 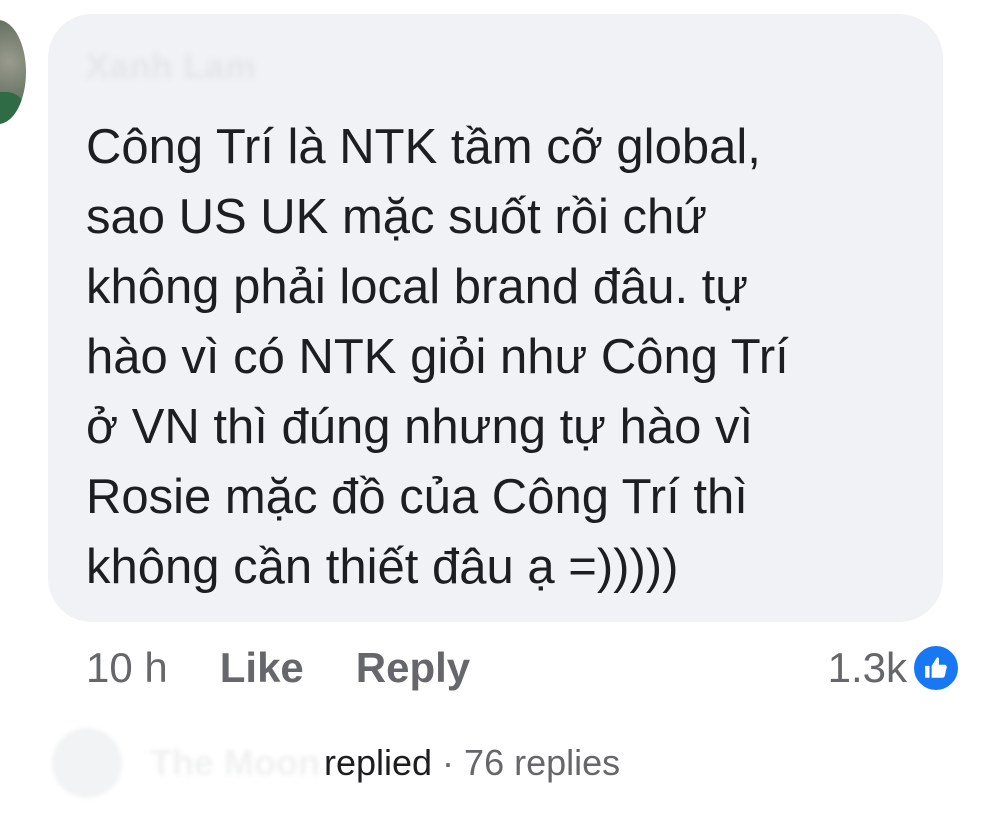 What do you see at coordinates (417, 287) in the screenshot?
I see `comment-line: không phải local brand đâu. tự` at bounding box center [417, 287].